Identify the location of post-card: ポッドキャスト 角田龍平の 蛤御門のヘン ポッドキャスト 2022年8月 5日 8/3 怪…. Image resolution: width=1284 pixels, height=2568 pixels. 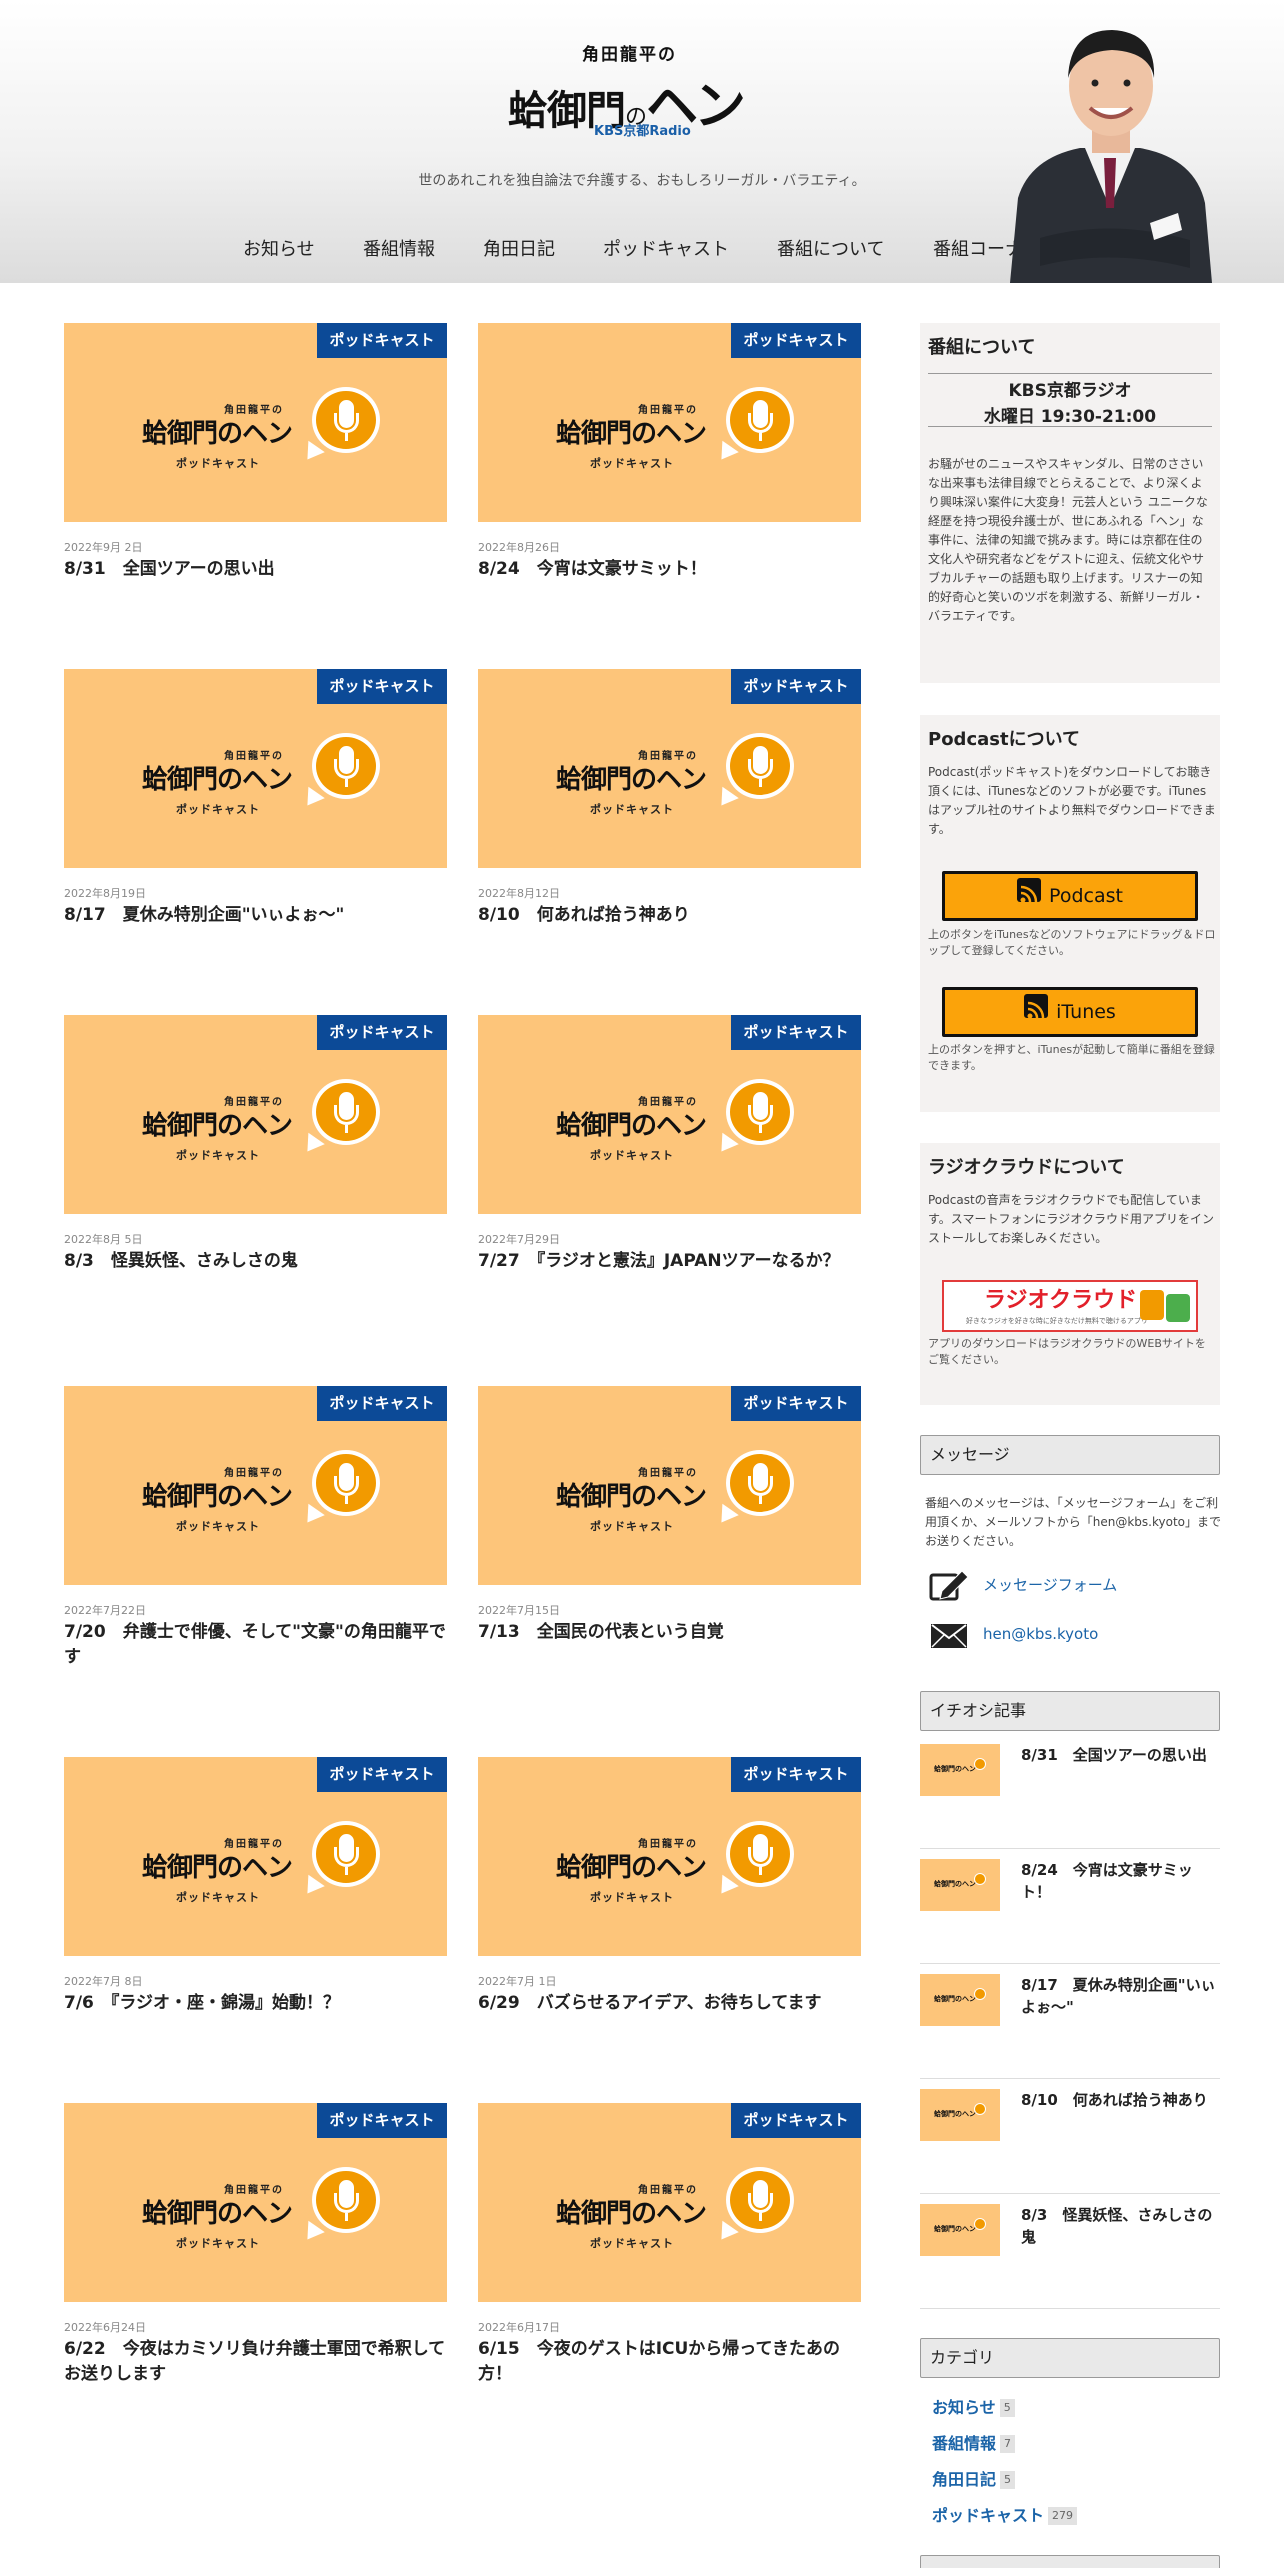
(255, 1144).